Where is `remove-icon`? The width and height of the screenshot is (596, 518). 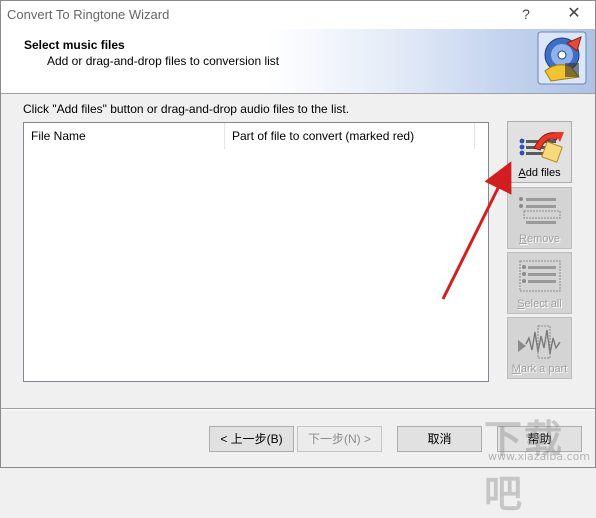 remove-icon is located at coordinates (540, 210).